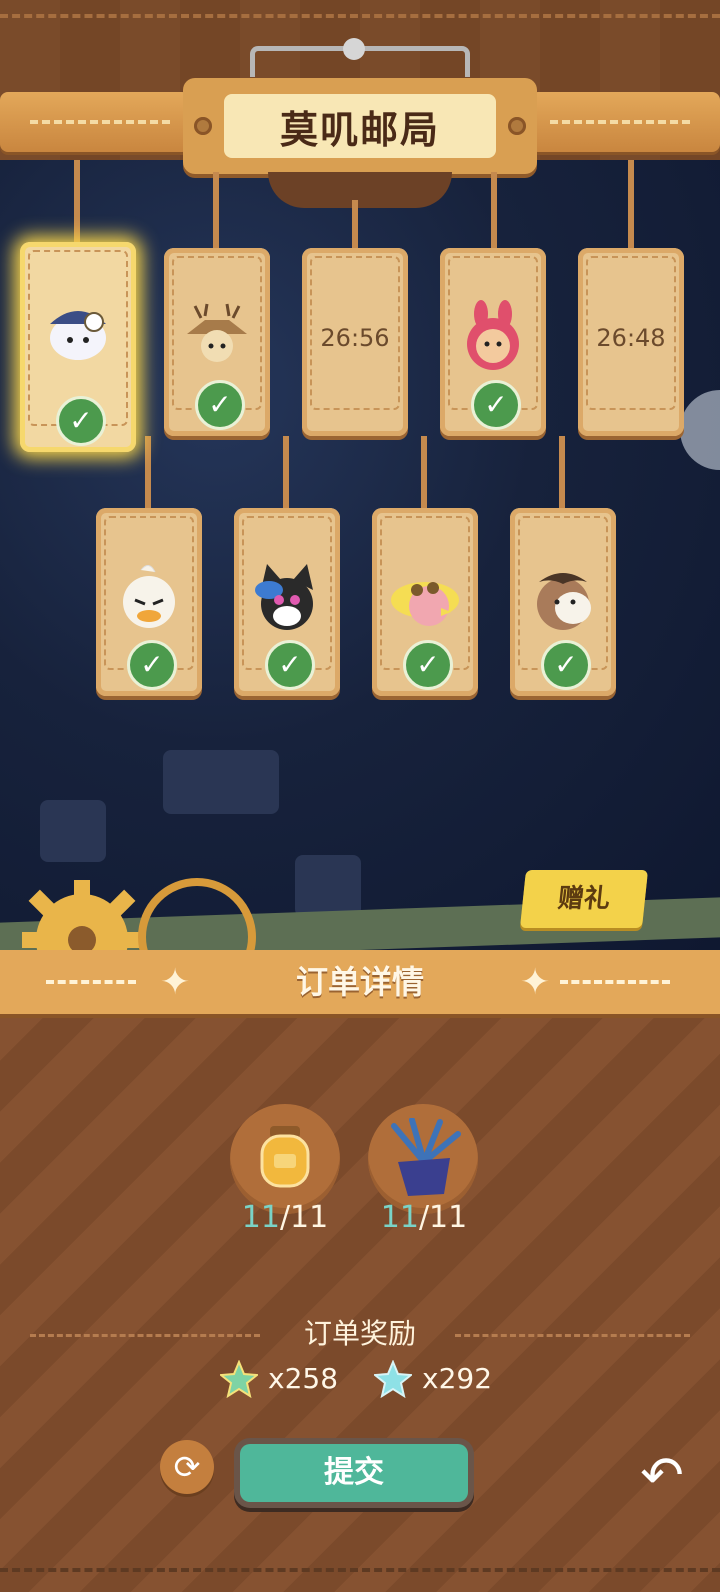  I want to click on gift-button: 赠礼, so click(584, 899).